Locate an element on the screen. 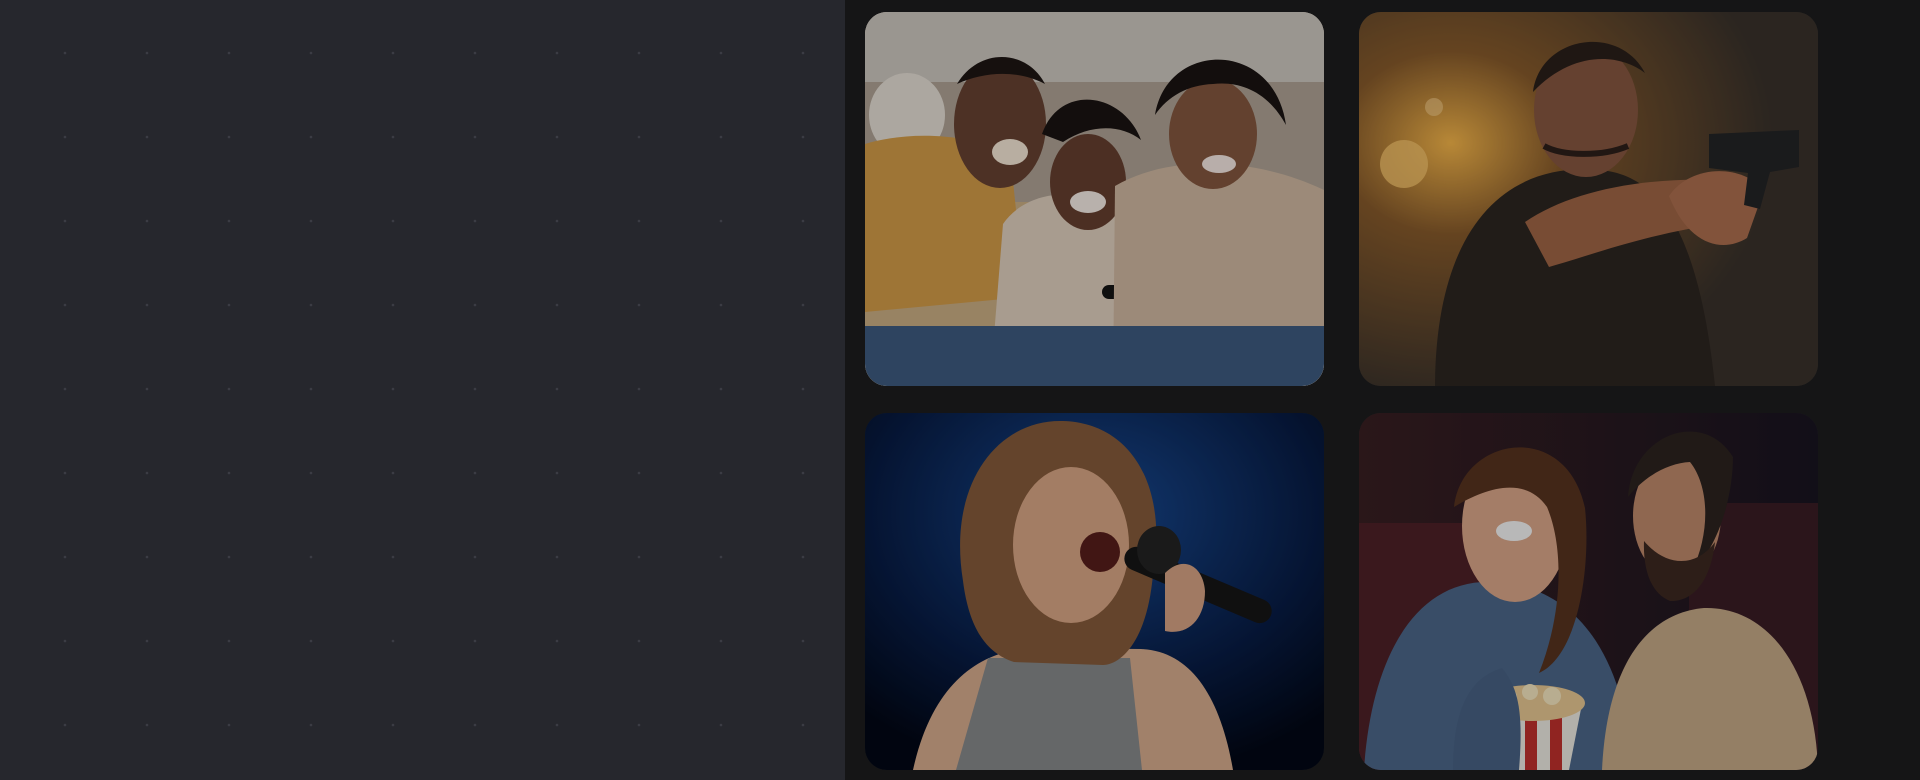  karaoke-singer-photo-icon is located at coordinates (1094, 591).